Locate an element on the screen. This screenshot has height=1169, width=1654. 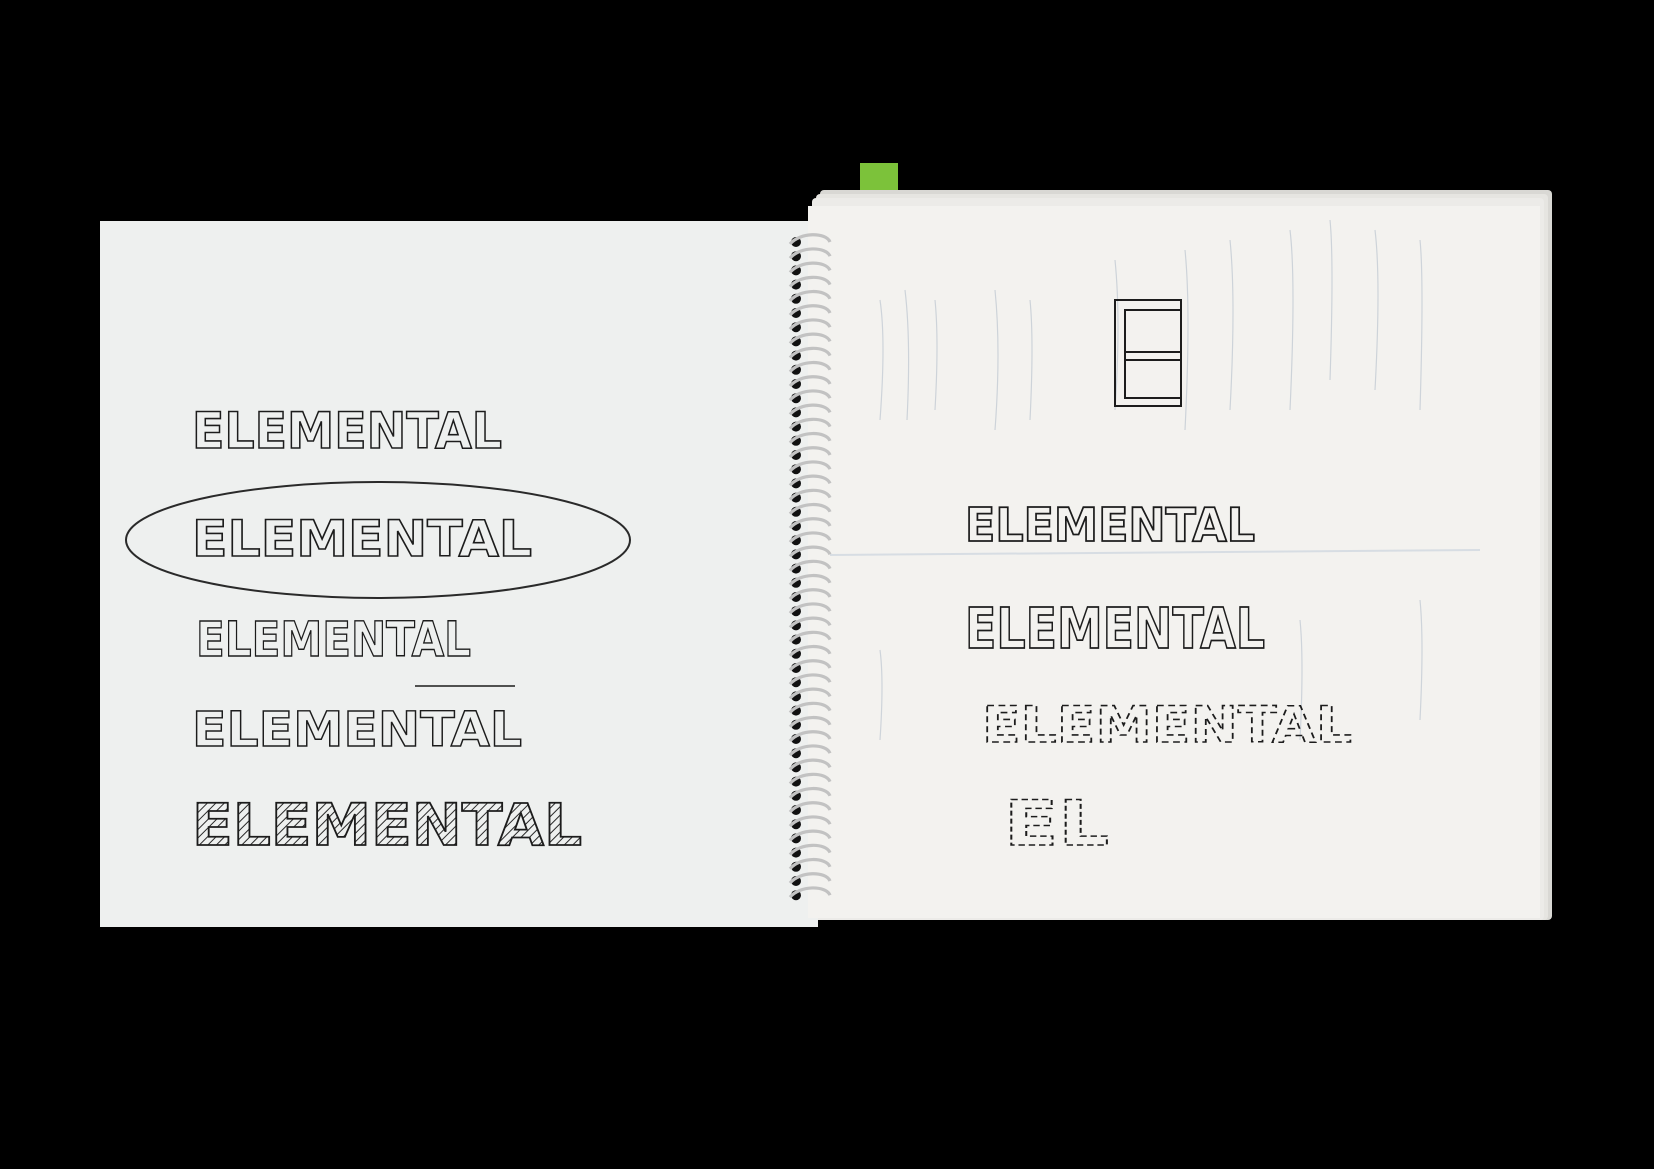
right-sketch-1: ELEMENTAL is located at coordinates (1110, 525).